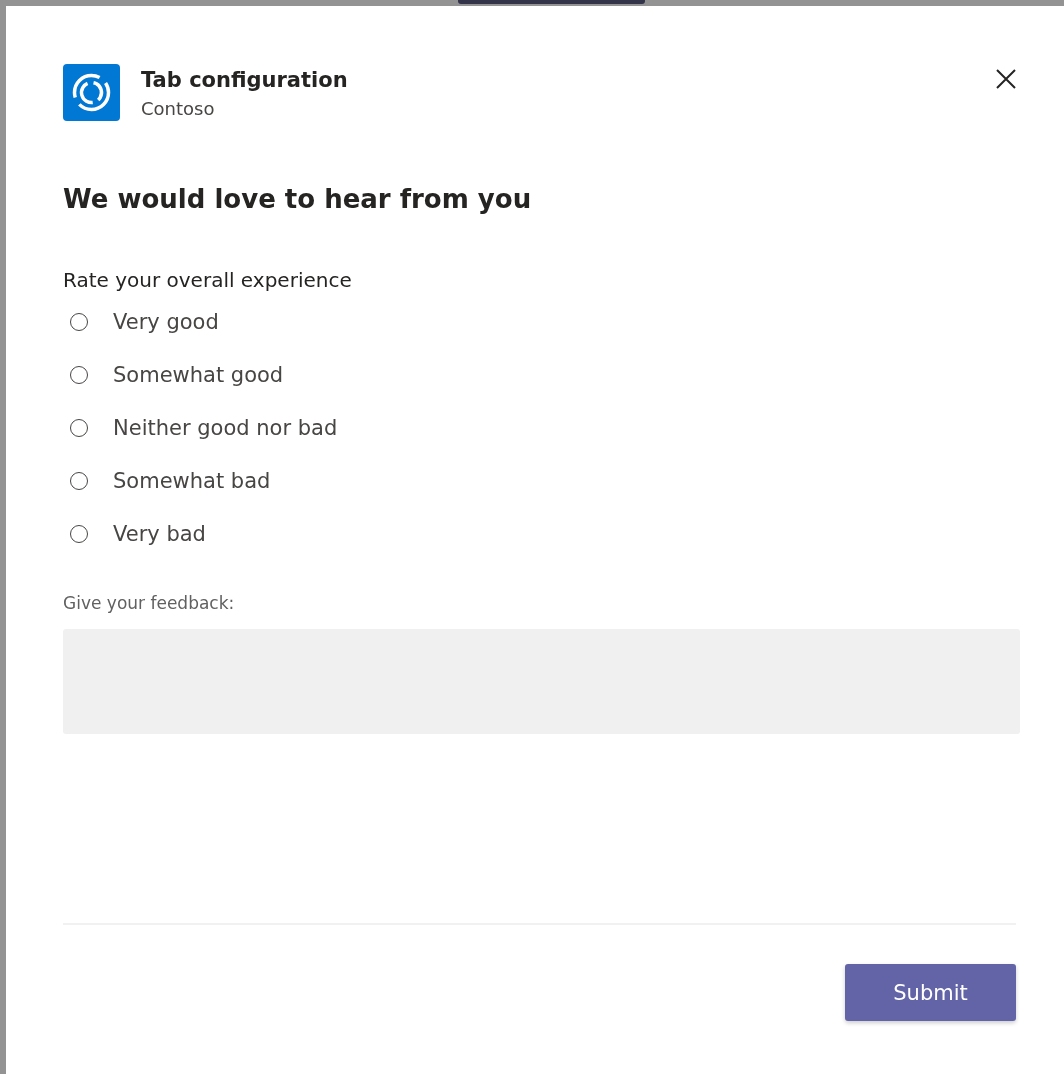 This screenshot has height=1074, width=1064. Describe the element at coordinates (208, 280) in the screenshot. I see `question-label: Rate your overall experience` at that location.